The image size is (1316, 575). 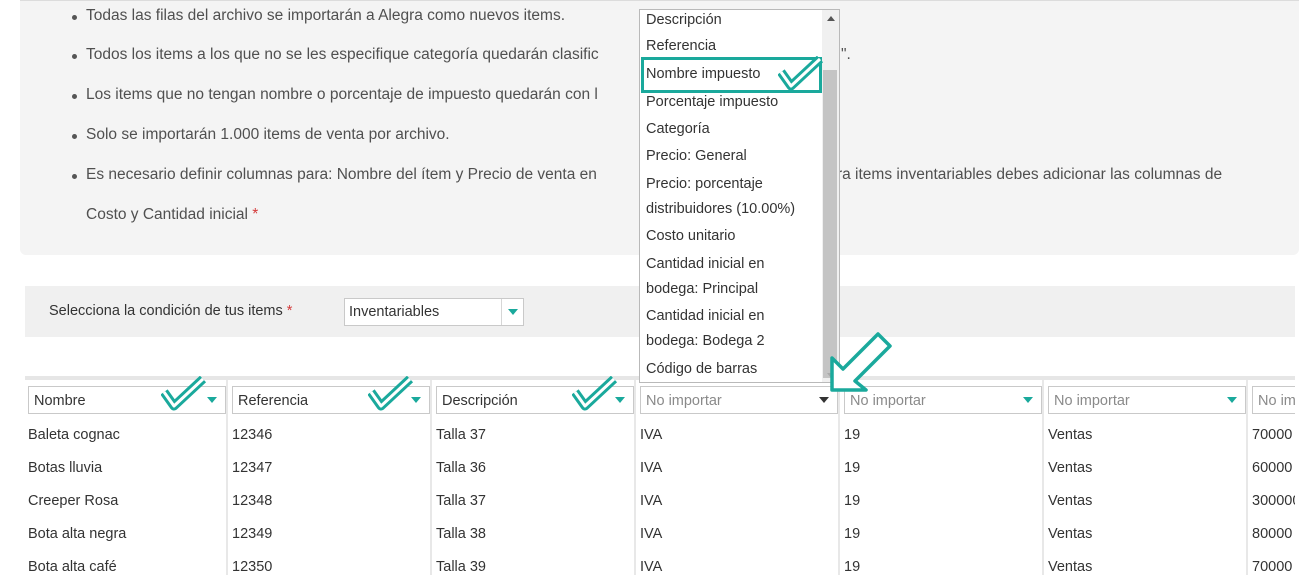 I want to click on arrow-annotation-icon, so click(x=861, y=362).